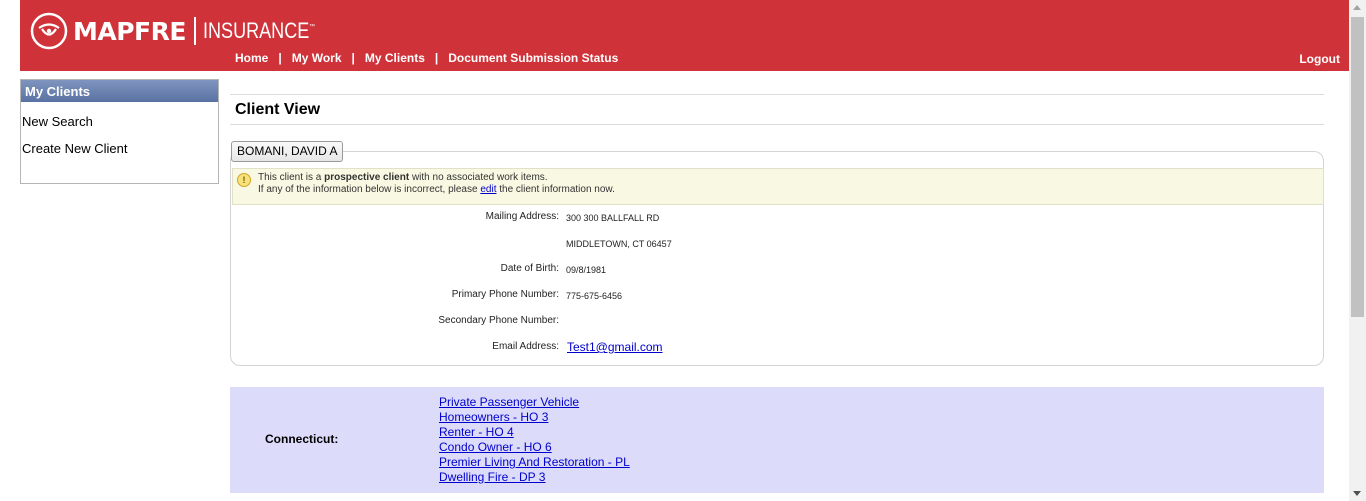 The height and width of the screenshot is (501, 1366). What do you see at coordinates (367, 177) in the screenshot?
I see `notice-bold-text: prospective client` at bounding box center [367, 177].